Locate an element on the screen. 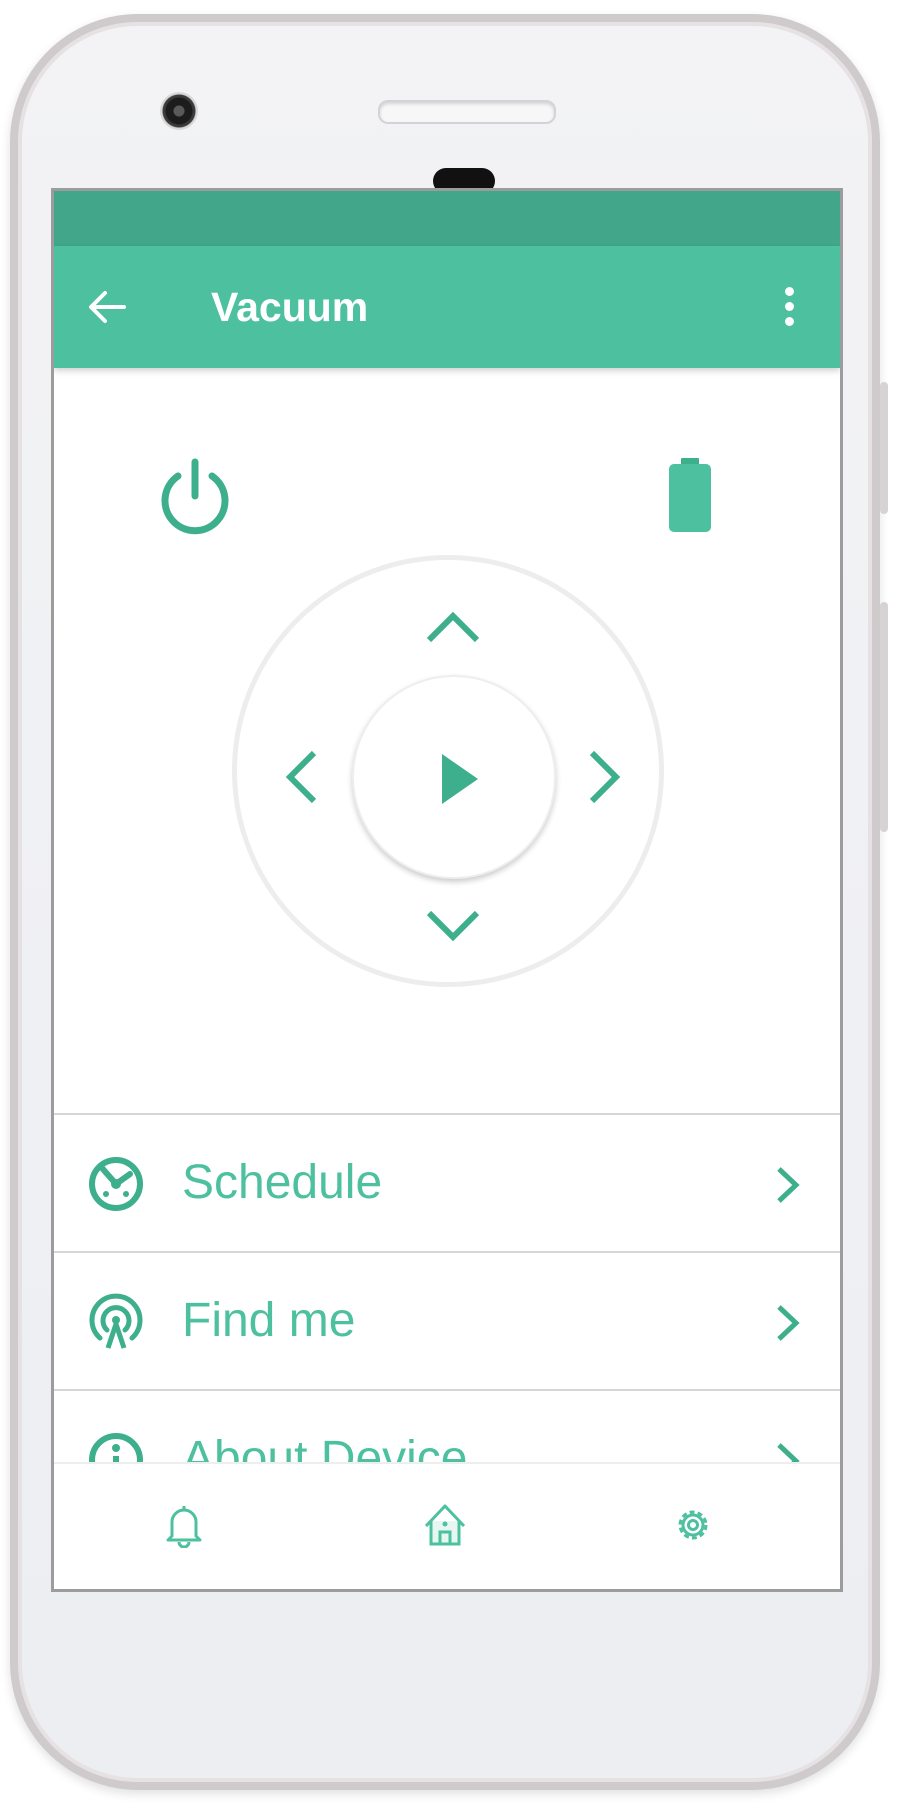 The image size is (899, 1806). volume-button is located at coordinates (884, 717).